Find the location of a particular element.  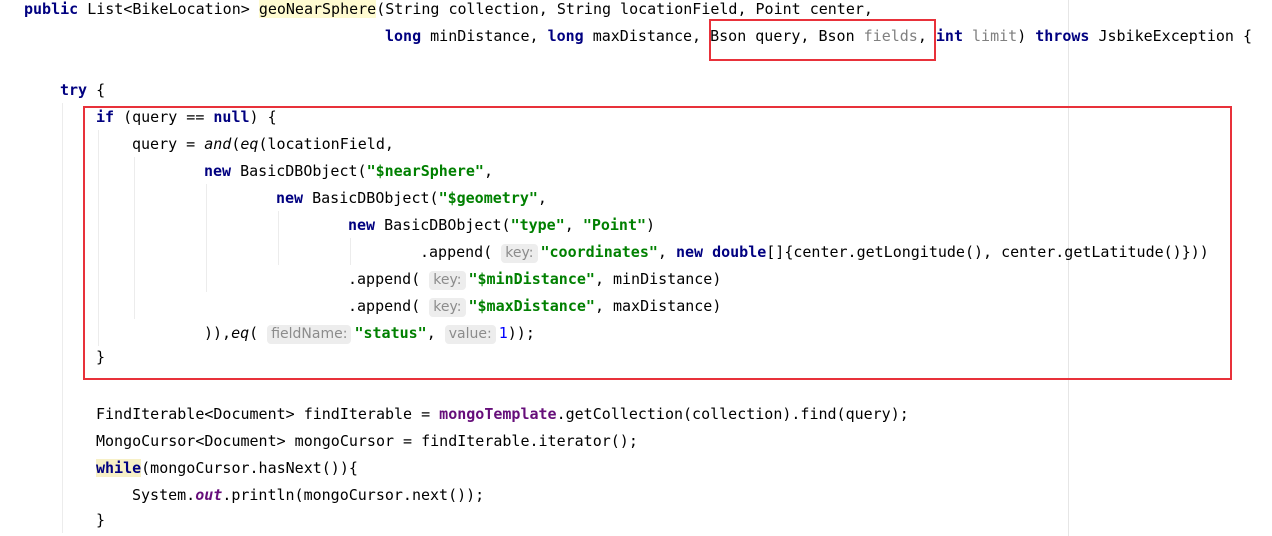

field-reference: mongoTemplate is located at coordinates (498, 414).